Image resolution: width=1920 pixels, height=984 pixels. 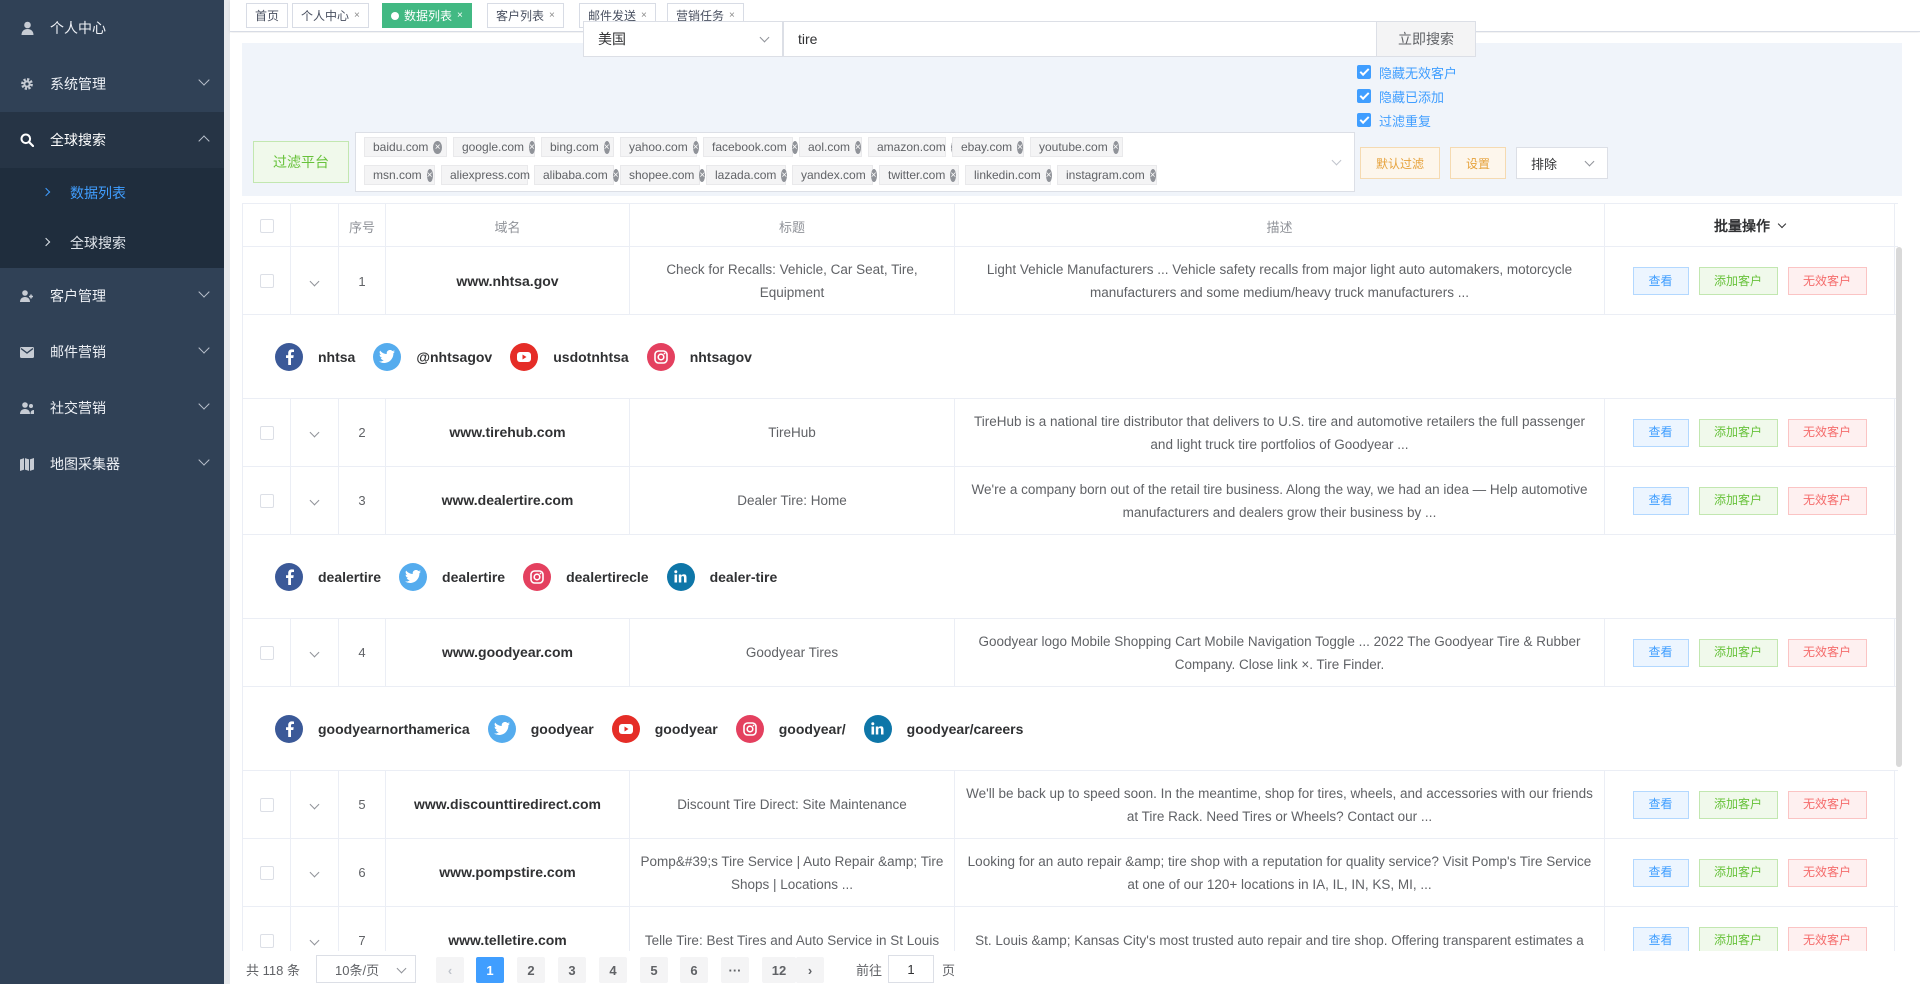 I want to click on page-button: 4, so click(x=613, y=970).